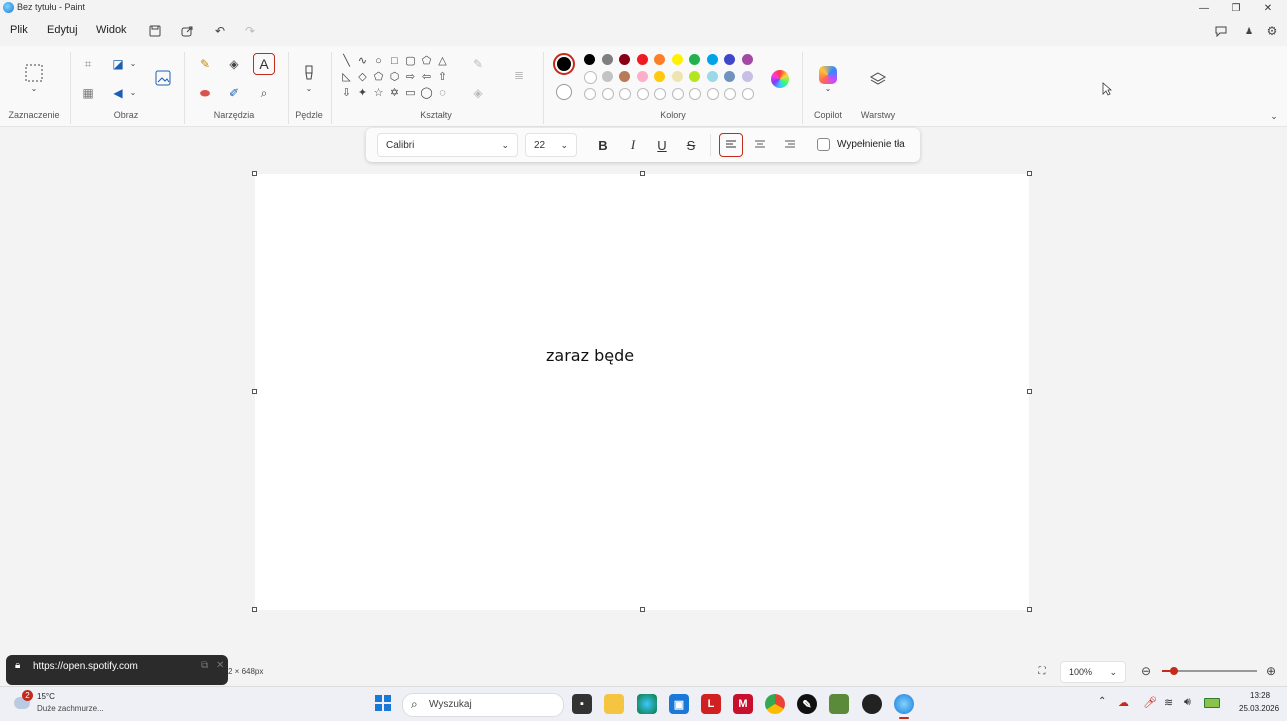 Image resolution: width=1287 pixels, height=721 pixels. What do you see at coordinates (19, 30) in the screenshot?
I see `menu-file: Plik` at bounding box center [19, 30].